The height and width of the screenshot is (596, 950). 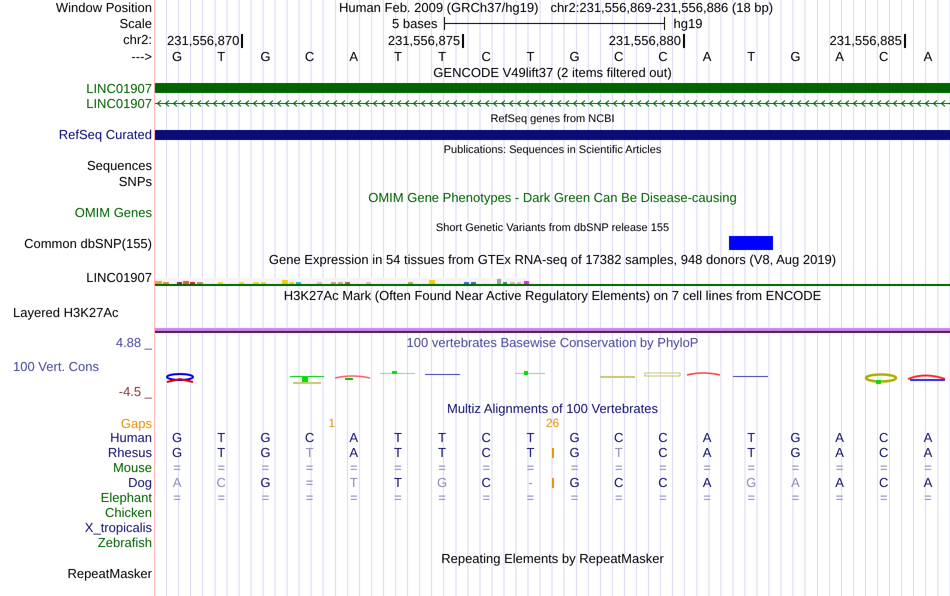 What do you see at coordinates (331, 423) in the screenshot?
I see `gap-count: 1` at bounding box center [331, 423].